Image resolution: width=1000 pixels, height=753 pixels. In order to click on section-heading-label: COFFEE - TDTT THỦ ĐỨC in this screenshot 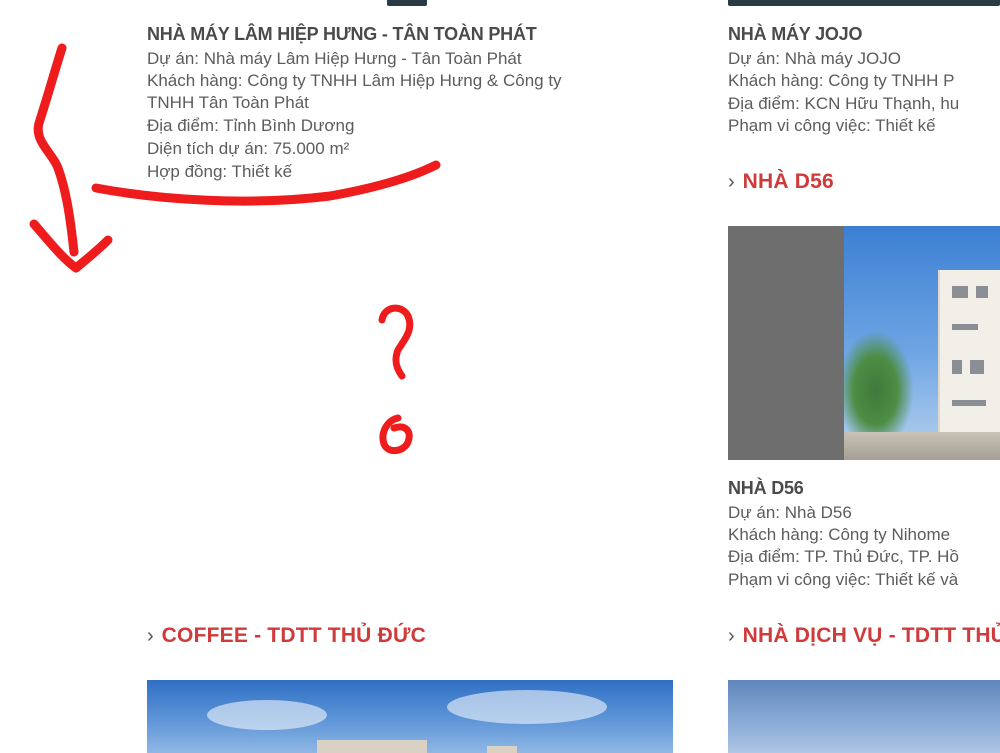, I will do `click(293, 635)`.